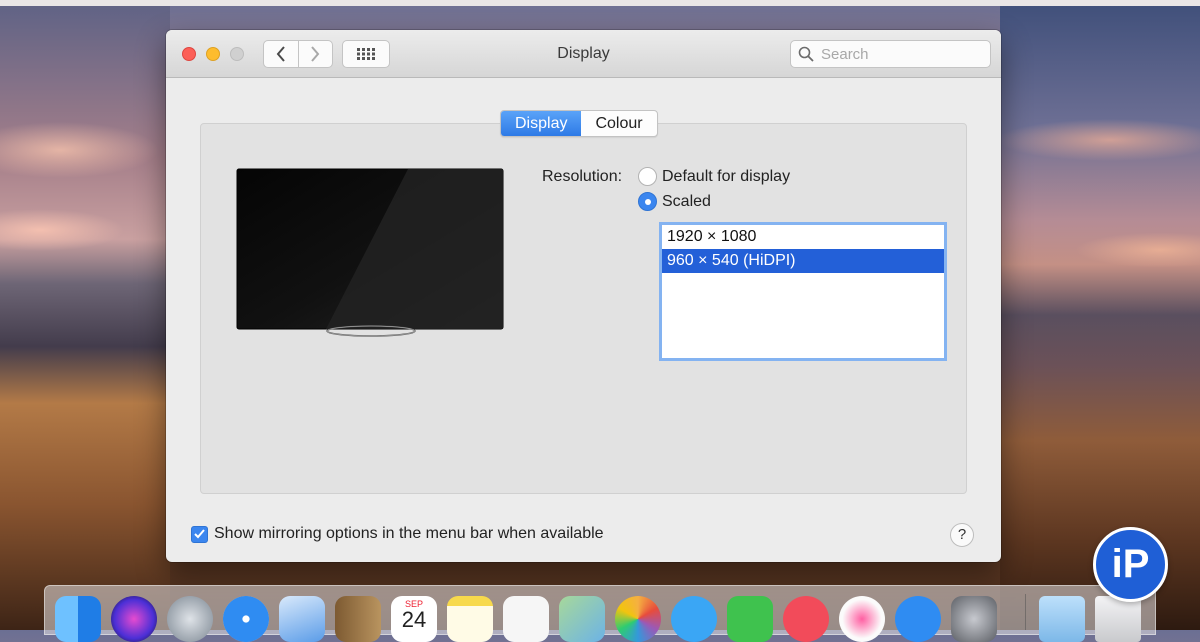 The height and width of the screenshot is (642, 1200). I want to click on tab-colour: Colour, so click(618, 123).